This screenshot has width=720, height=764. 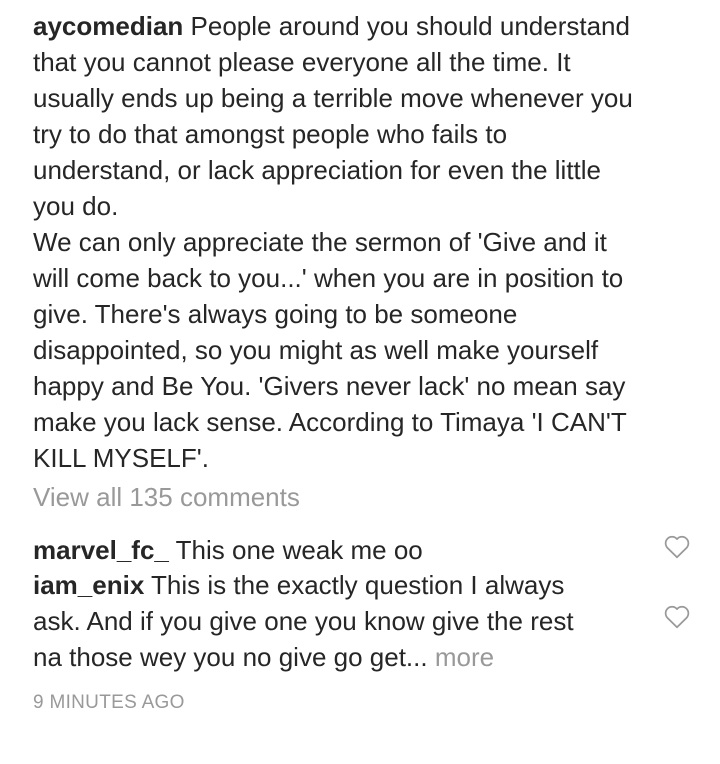 What do you see at coordinates (166, 497) in the screenshot?
I see `view-all-comments-link: View all 135 comments` at bounding box center [166, 497].